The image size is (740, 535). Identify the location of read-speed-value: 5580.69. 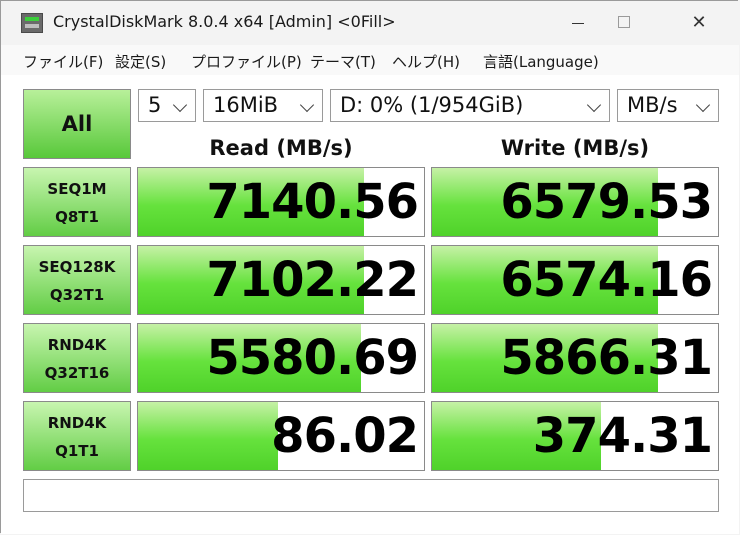
(312, 358).